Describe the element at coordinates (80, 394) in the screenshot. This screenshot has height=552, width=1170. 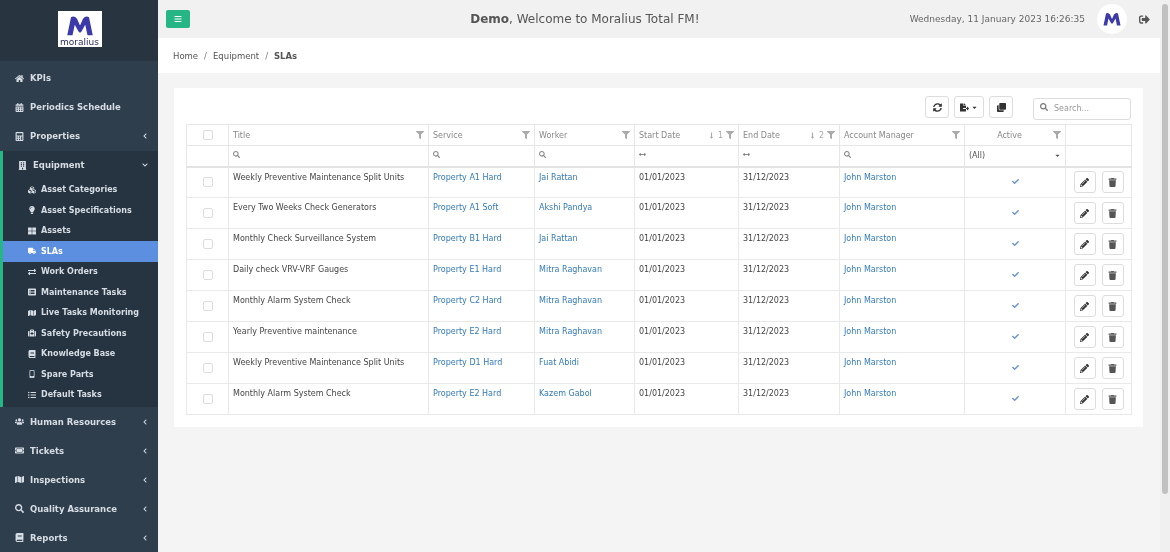
I see `sidebar-subitem: Default Tasks` at that location.